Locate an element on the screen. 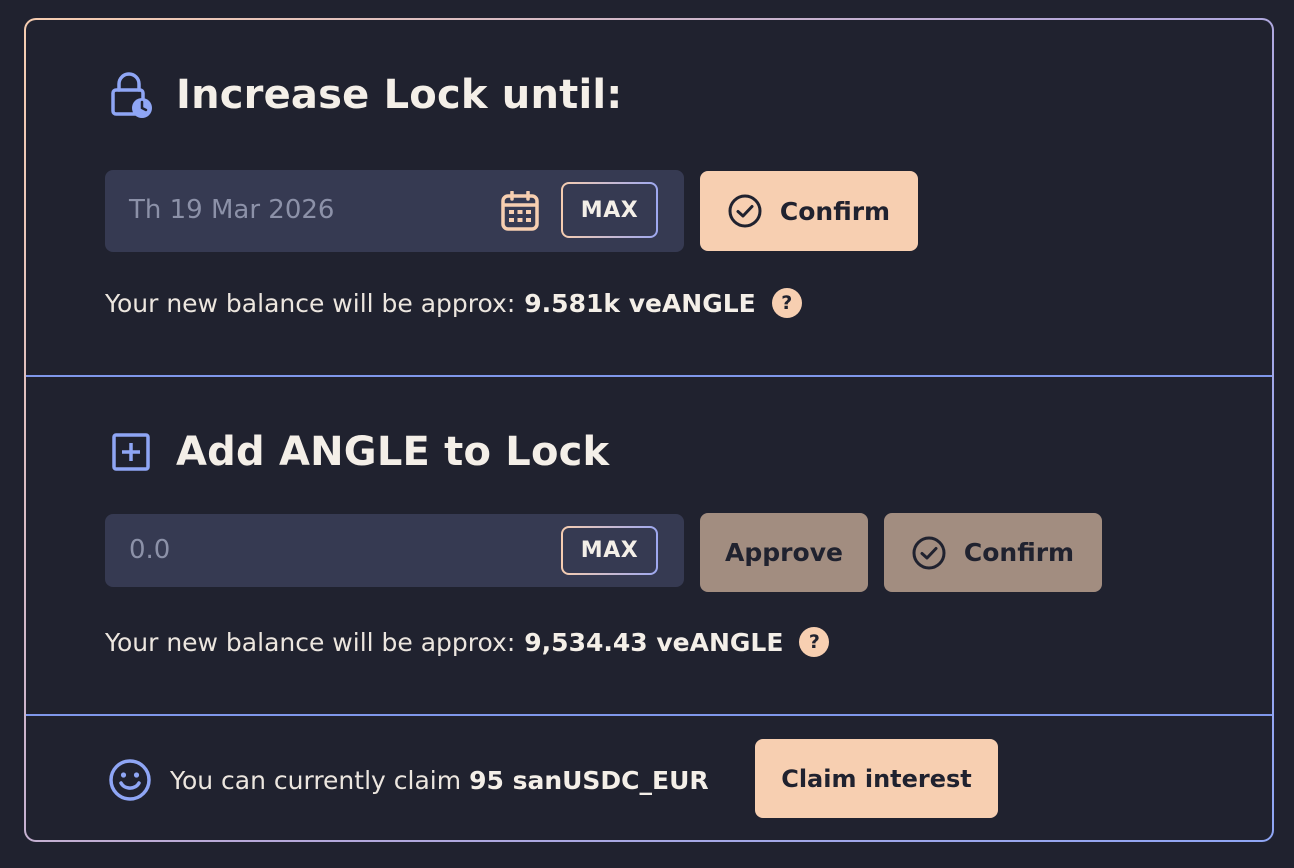  angle-balance-prefix: Your new balance will be approx: is located at coordinates (310, 642).